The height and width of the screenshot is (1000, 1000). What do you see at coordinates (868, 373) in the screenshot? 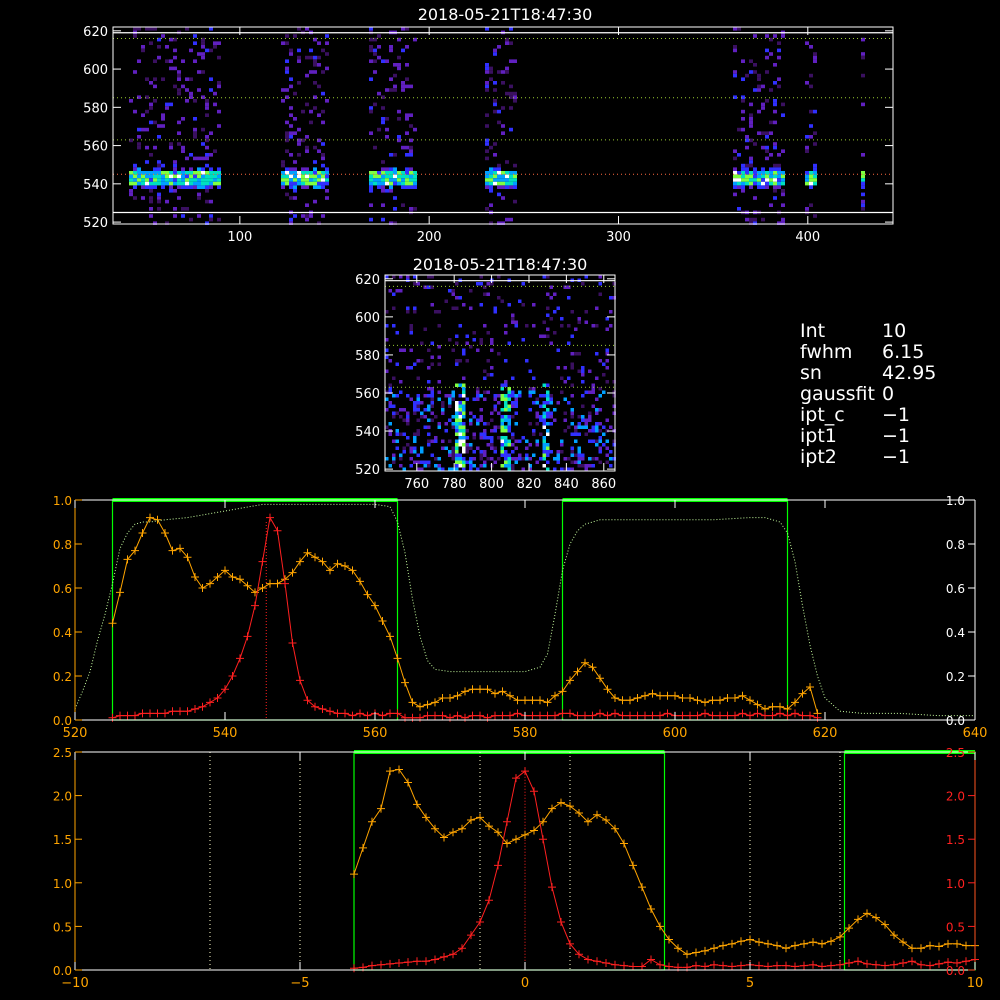
I see `info-row-sn: sn 42.95` at bounding box center [868, 373].